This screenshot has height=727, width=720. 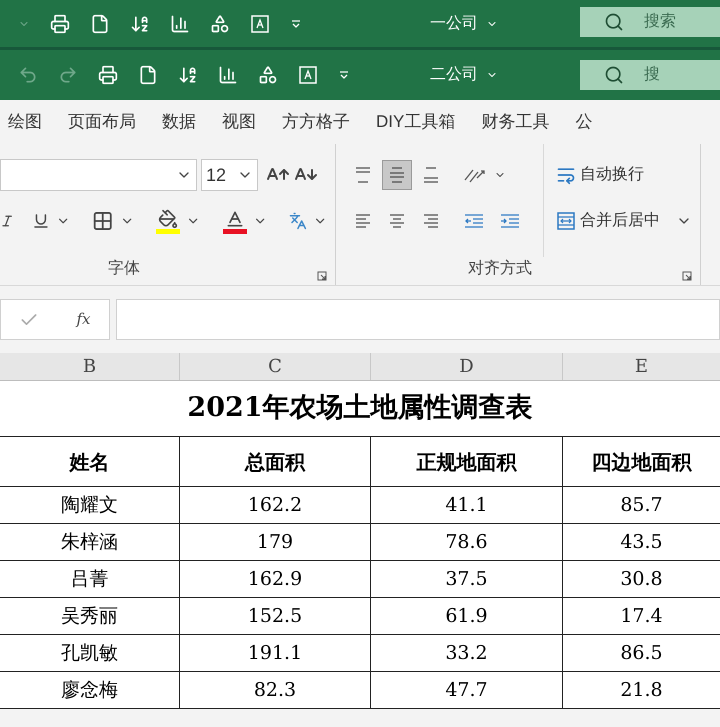 What do you see at coordinates (216, 175) in the screenshot?
I see `font-size-value: 12` at bounding box center [216, 175].